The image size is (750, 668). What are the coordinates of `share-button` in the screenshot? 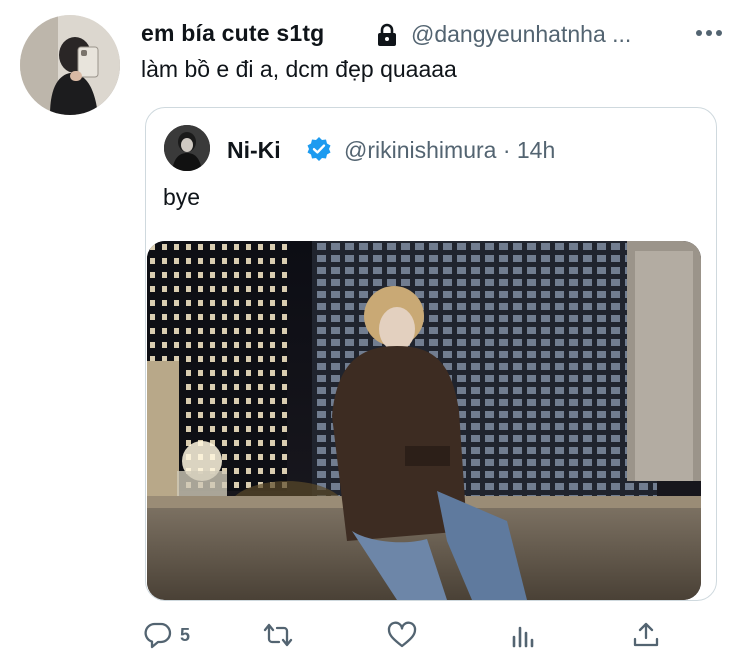 It's located at (646, 635).